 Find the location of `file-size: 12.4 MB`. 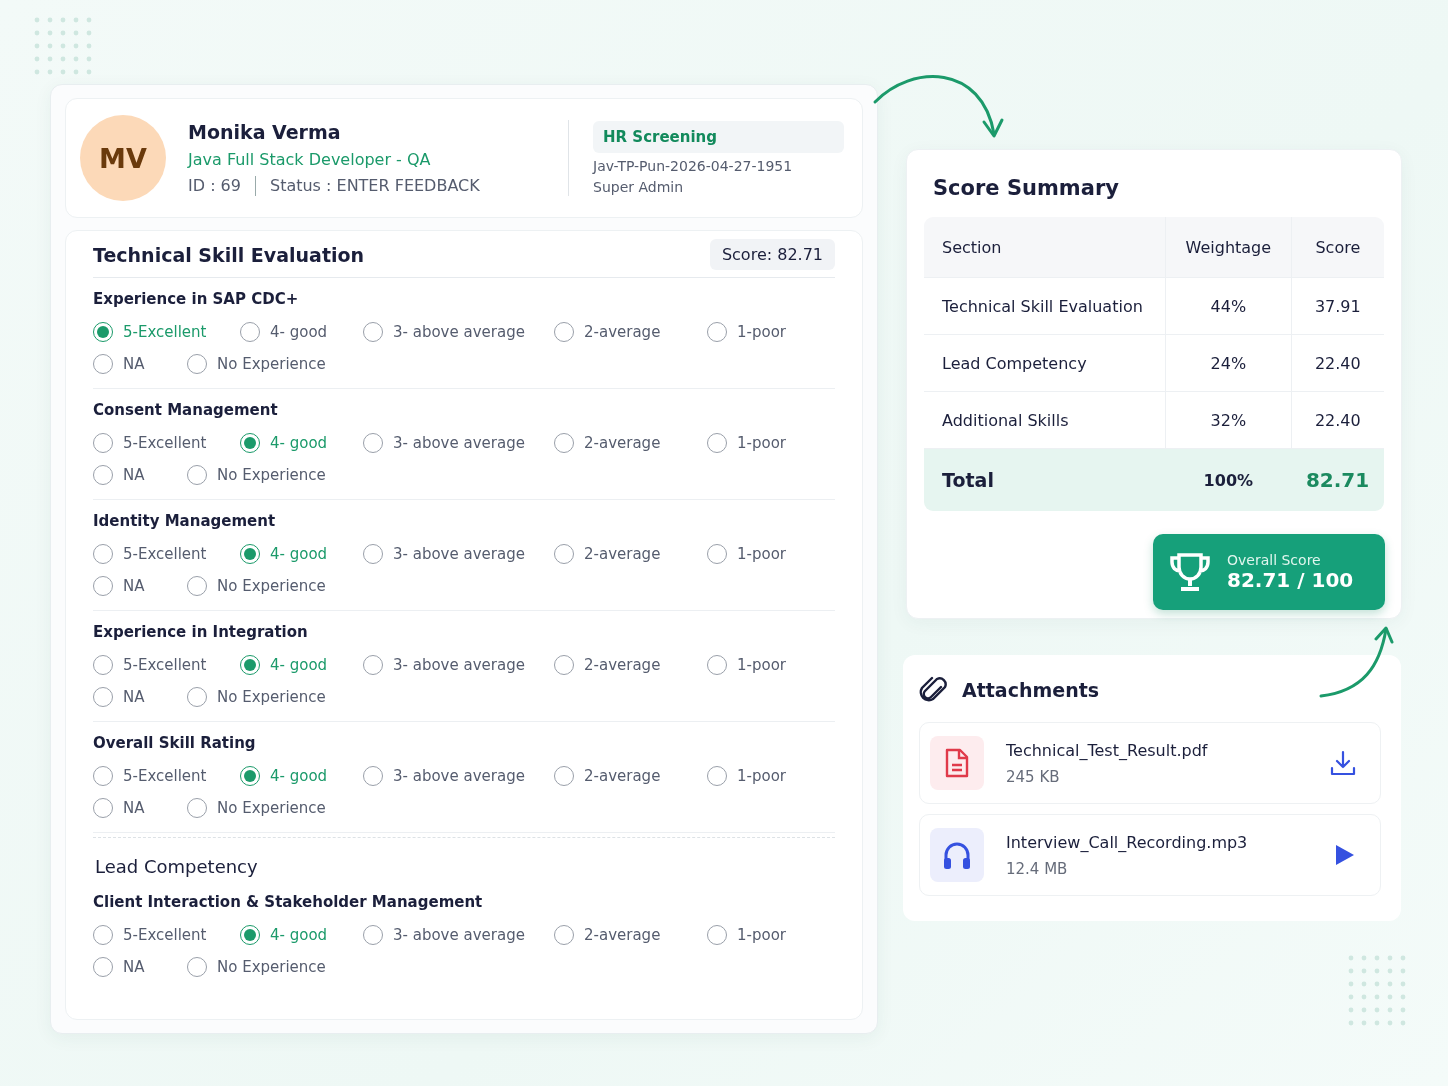

file-size: 12.4 MB is located at coordinates (1037, 868).